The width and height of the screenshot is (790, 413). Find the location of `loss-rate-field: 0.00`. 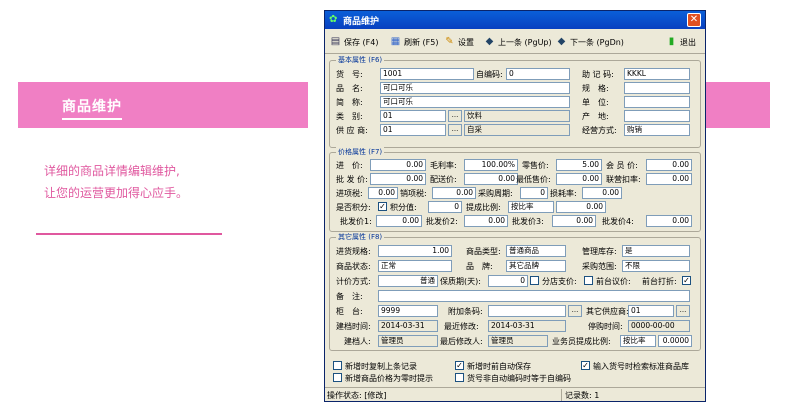

loss-rate-field: 0.00 is located at coordinates (602, 193).